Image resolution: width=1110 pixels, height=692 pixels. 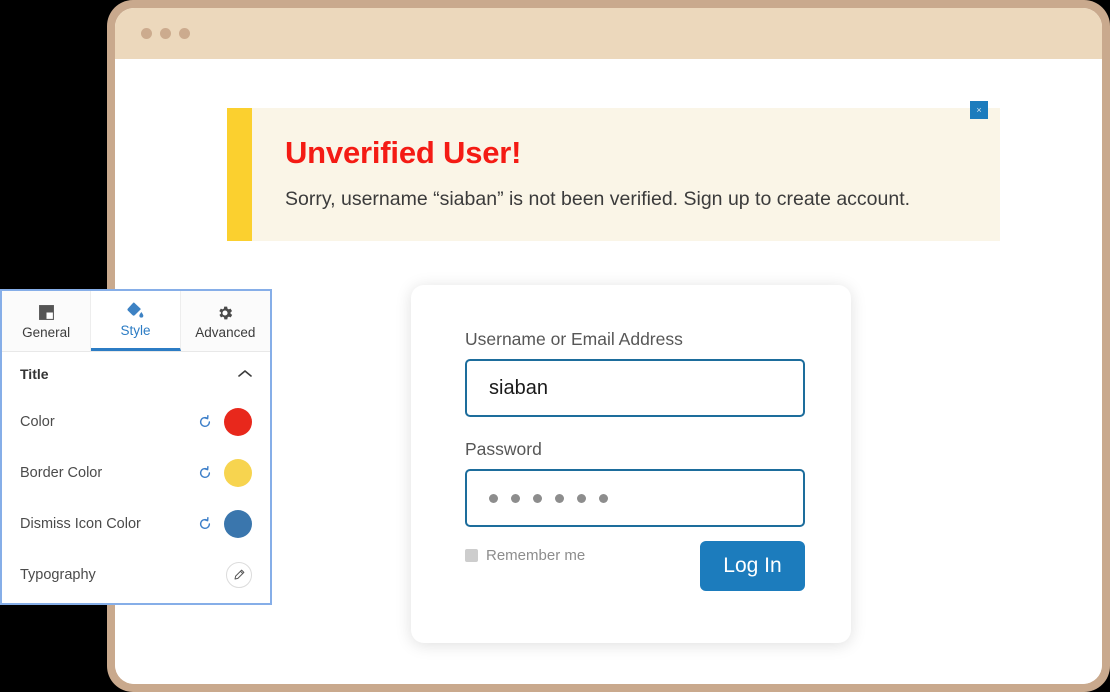 What do you see at coordinates (239, 174) in the screenshot?
I see `alert-accent-bar` at bounding box center [239, 174].